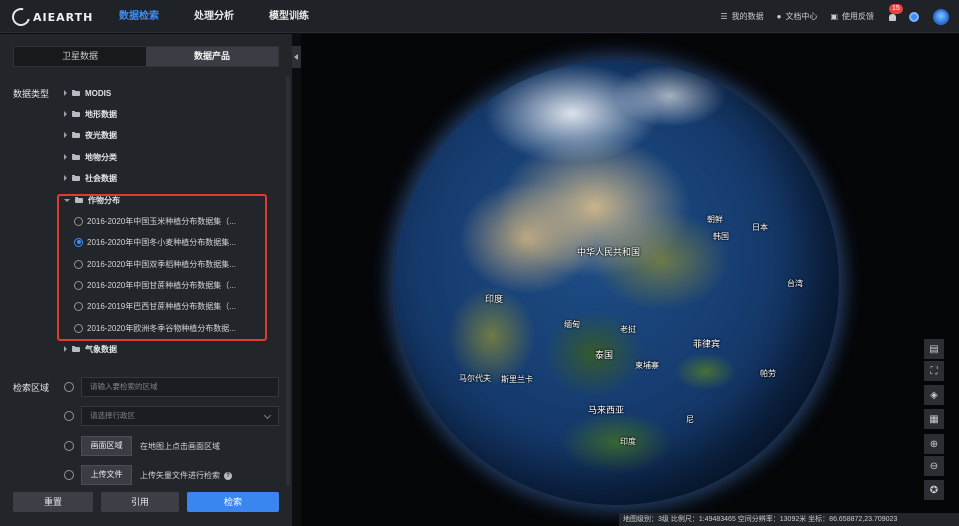 The image size is (959, 526). What do you see at coordinates (606, 410) in the screenshot?
I see `map-label-malaysia: 马来西亚` at bounding box center [606, 410].